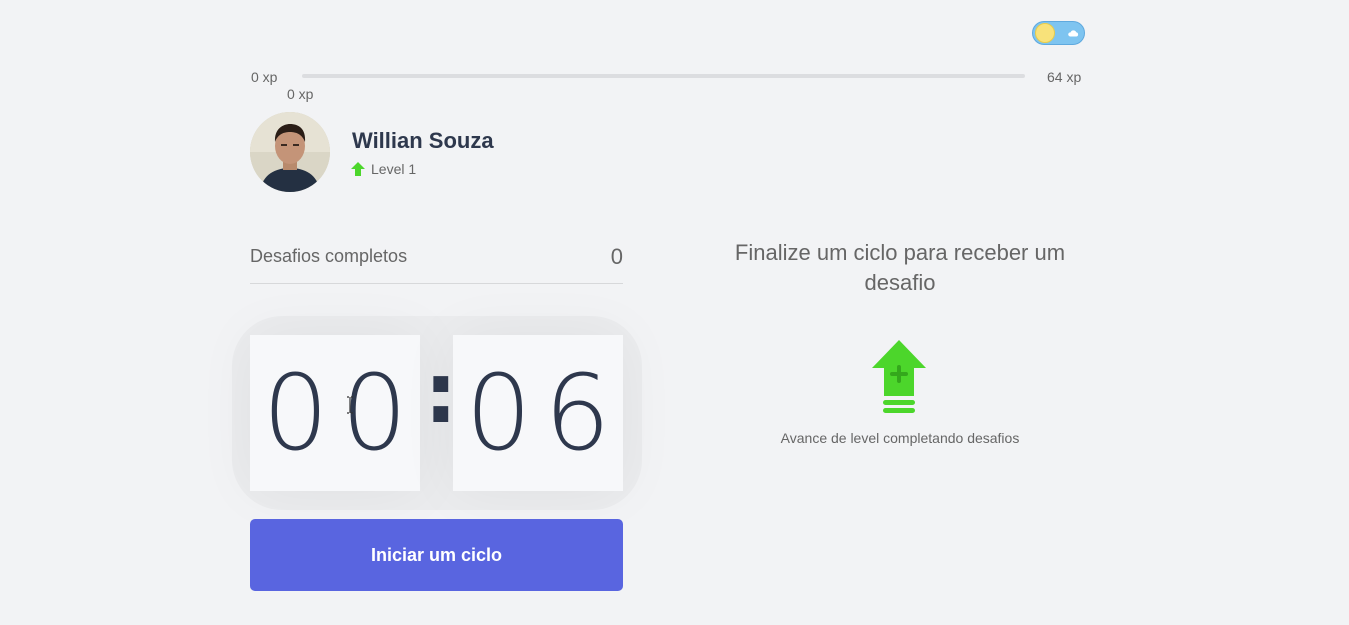 This screenshot has height=625, width=1349. Describe the element at coordinates (1045, 33) in the screenshot. I see `sun-icon` at that location.